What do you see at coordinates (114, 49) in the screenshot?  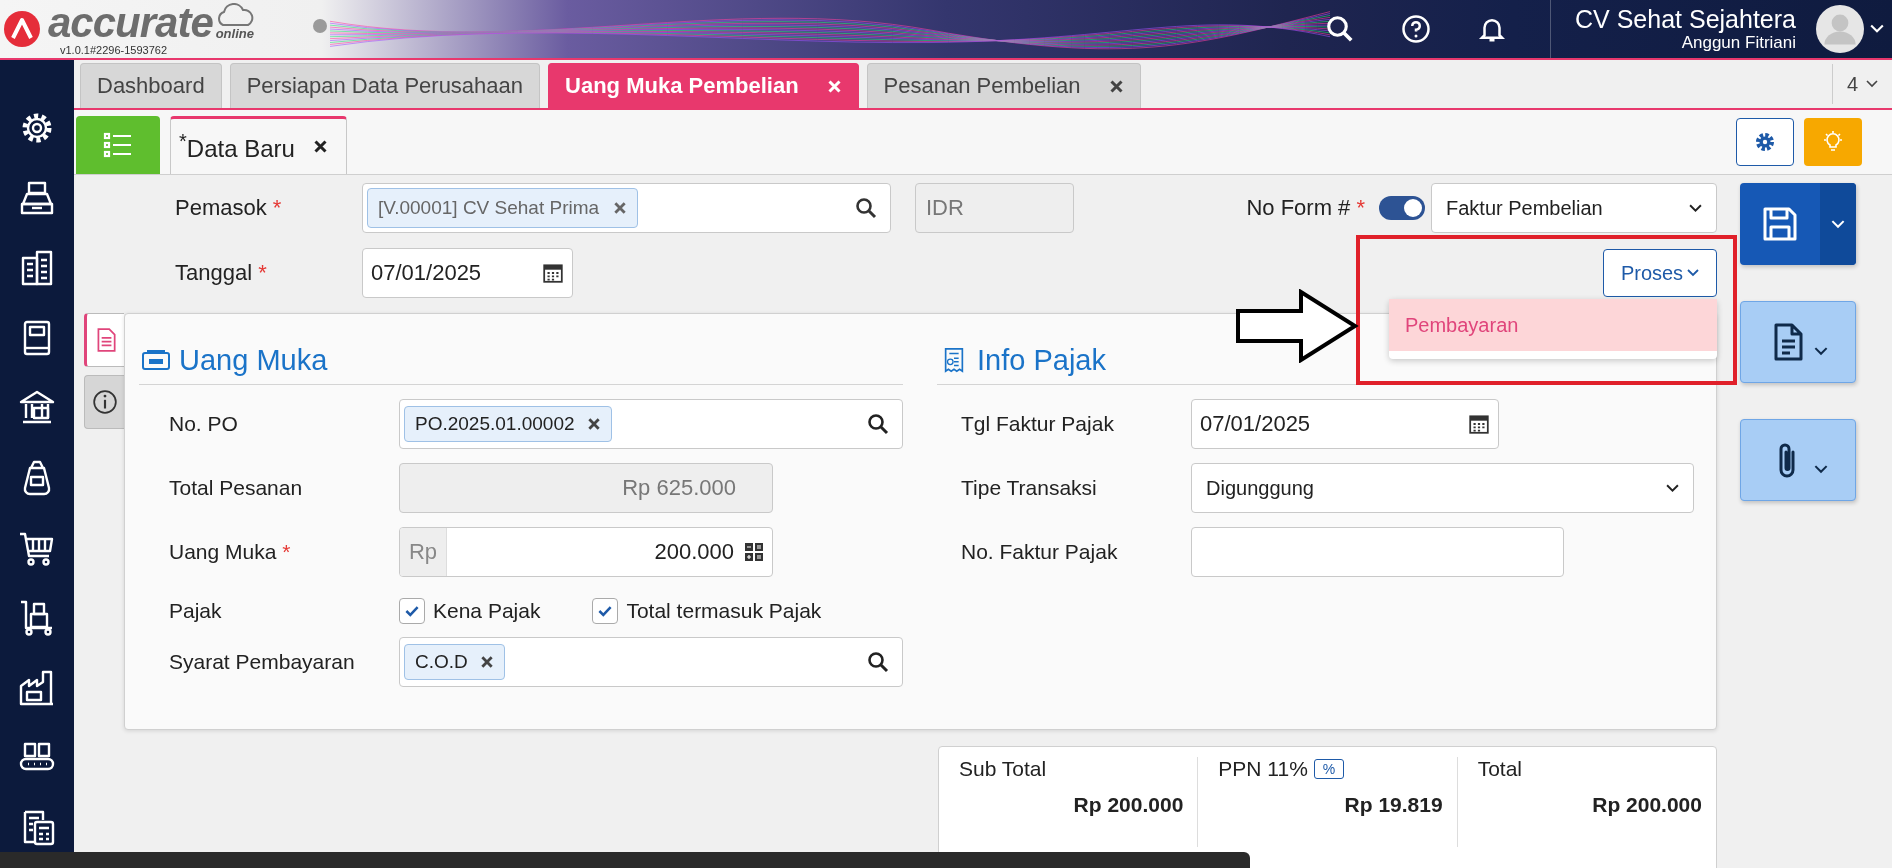 I see `version-text: v1.0.1#2296-1593762` at bounding box center [114, 49].